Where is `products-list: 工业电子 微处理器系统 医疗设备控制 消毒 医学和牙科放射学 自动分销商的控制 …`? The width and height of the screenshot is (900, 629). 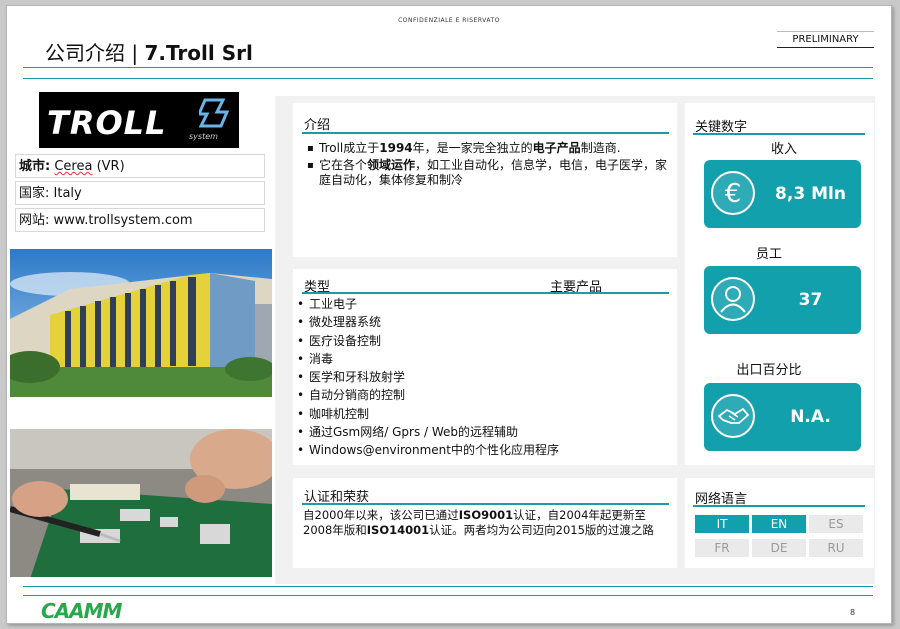 products-list: 工业电子 微处理器系统 医疗设备控制 消毒 医学和牙科放射学 自动分销商的控制 … is located at coordinates (428, 377).